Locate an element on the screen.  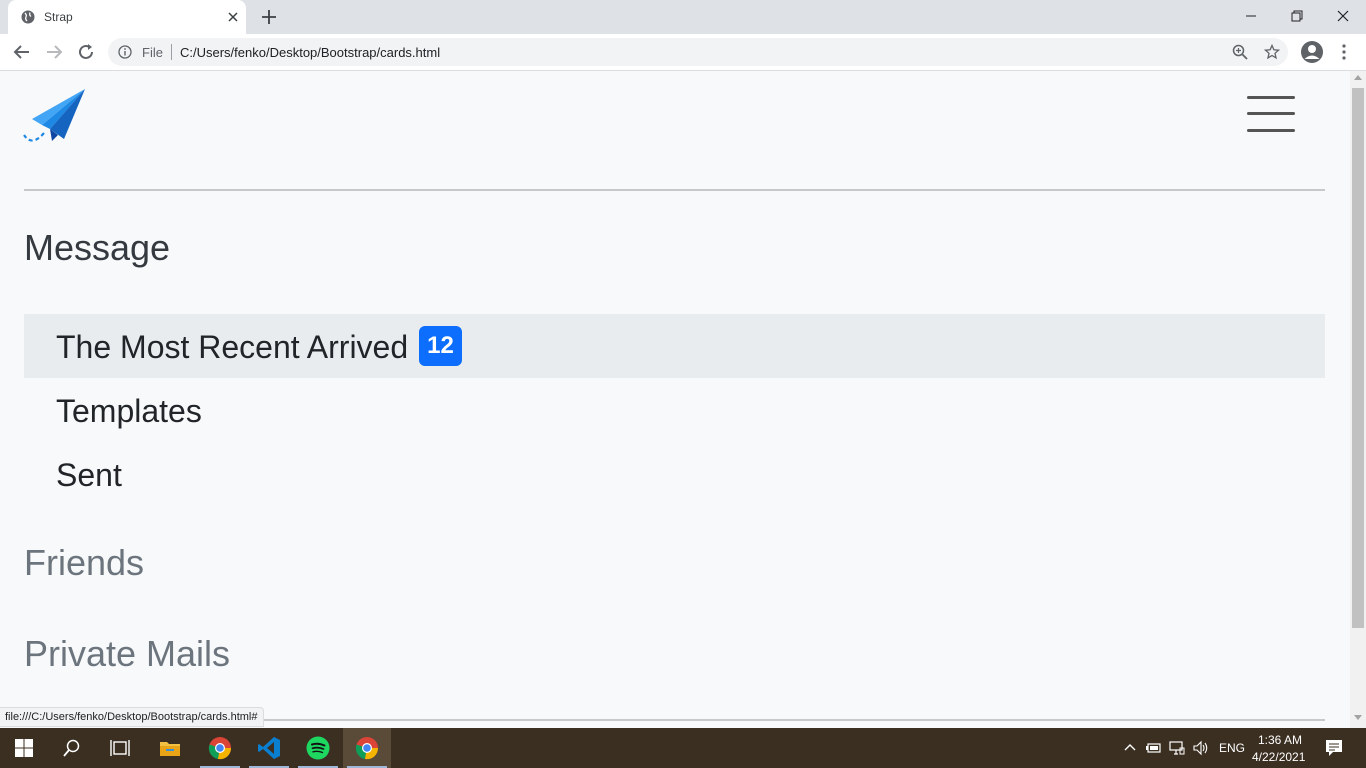
profile-avatar-icon is located at coordinates (1312, 52).